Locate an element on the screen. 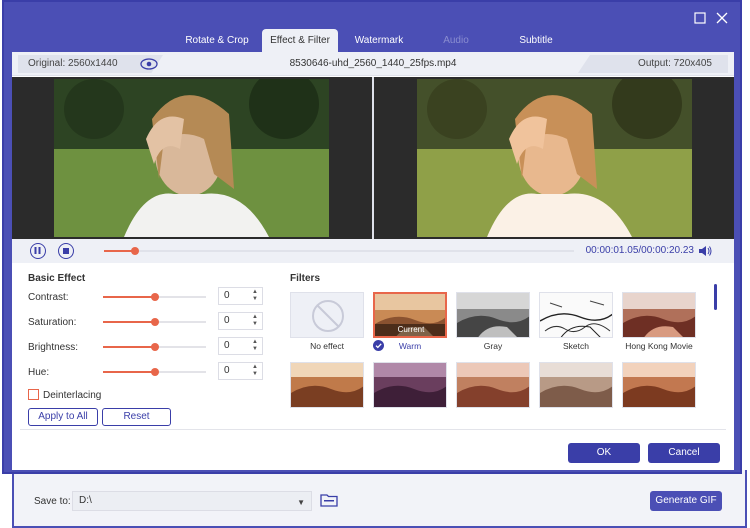 The width and height of the screenshot is (750, 528). contrast-slider is located at coordinates (154, 297).